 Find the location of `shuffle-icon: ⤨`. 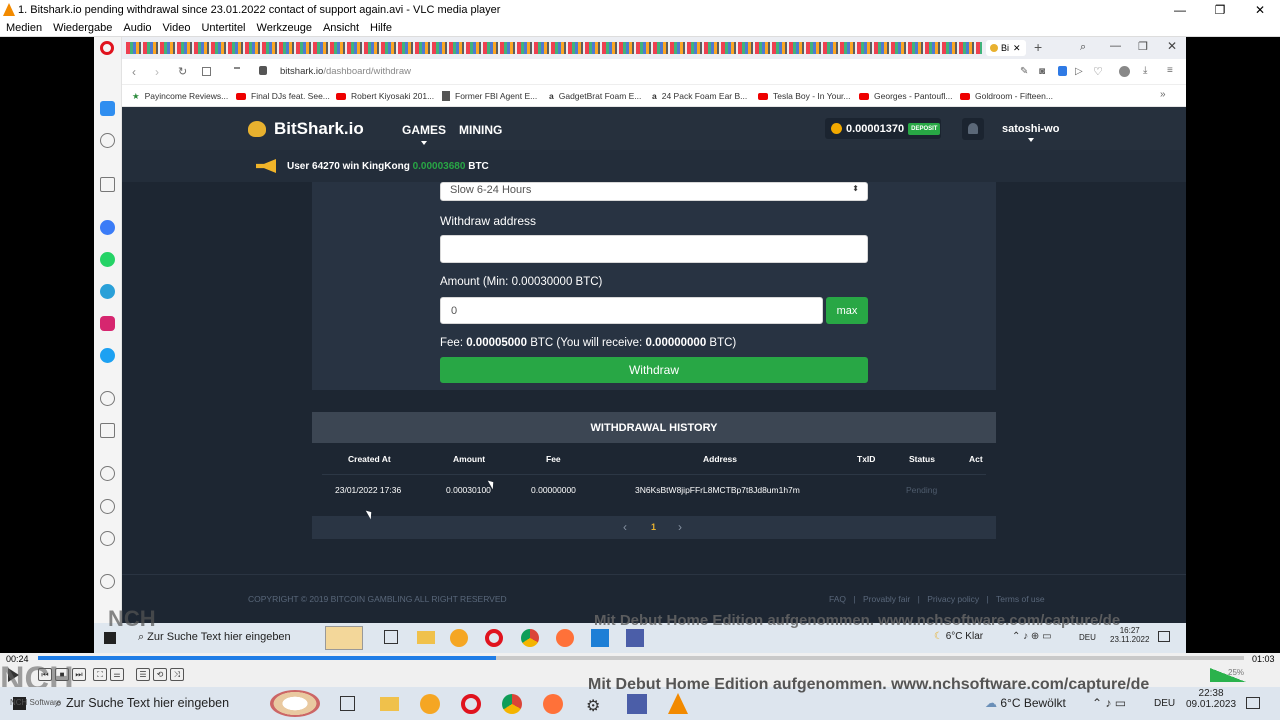

shuffle-icon: ⤨ is located at coordinates (177, 674).